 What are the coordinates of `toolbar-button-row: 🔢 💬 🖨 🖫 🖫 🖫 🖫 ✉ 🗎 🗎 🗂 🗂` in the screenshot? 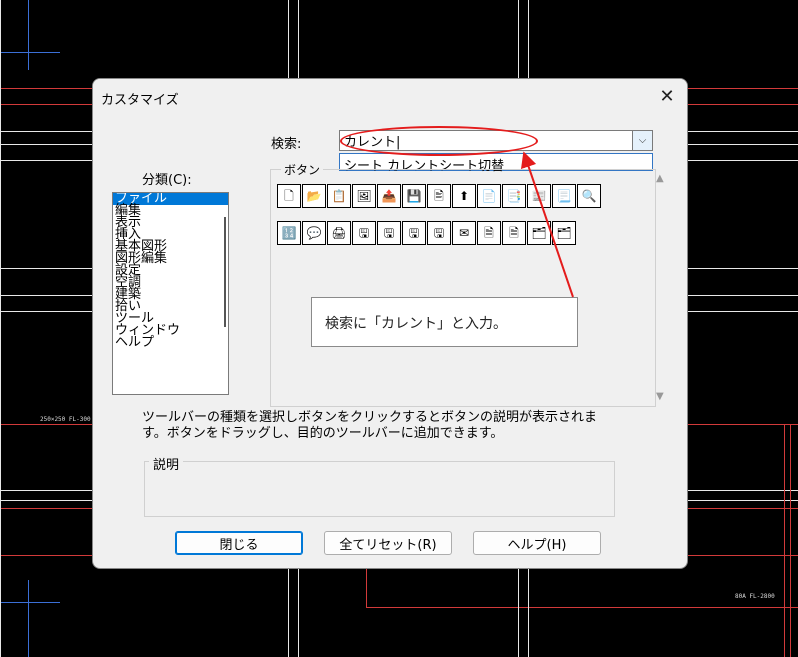 It's located at (426, 234).